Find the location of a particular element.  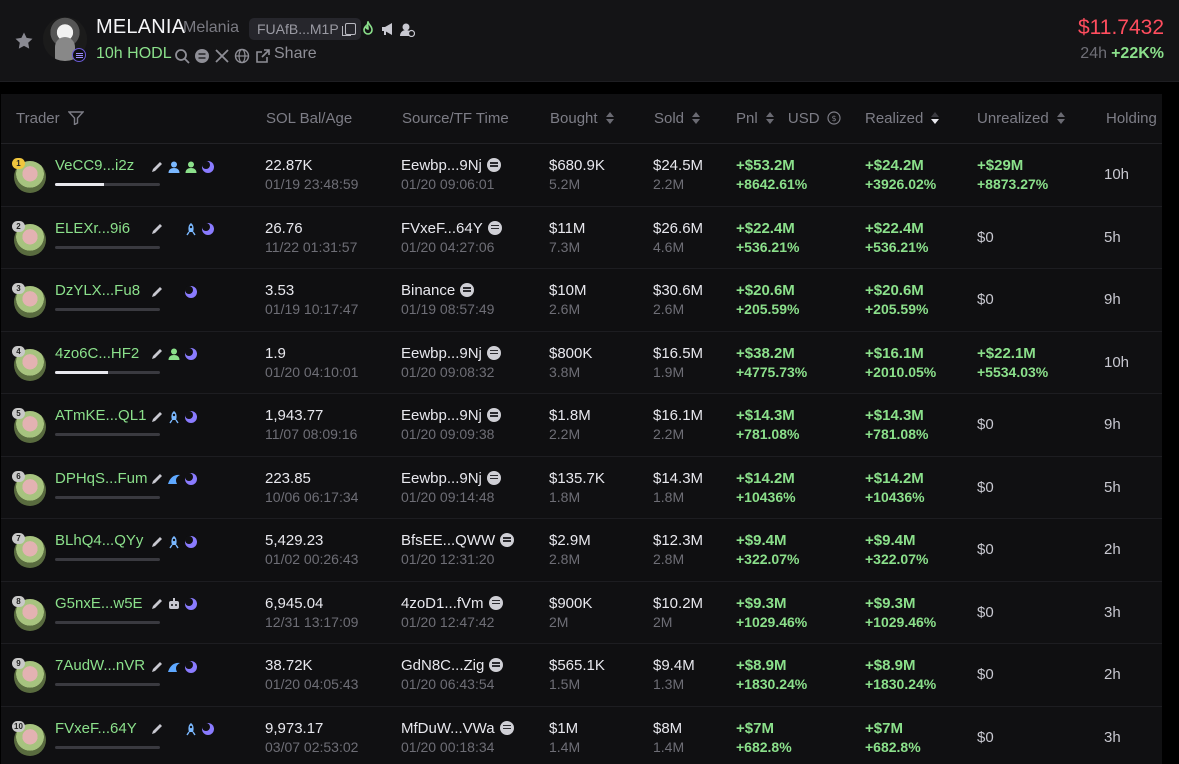

funding-source: BfsEE...QWW is located at coordinates (458, 540).